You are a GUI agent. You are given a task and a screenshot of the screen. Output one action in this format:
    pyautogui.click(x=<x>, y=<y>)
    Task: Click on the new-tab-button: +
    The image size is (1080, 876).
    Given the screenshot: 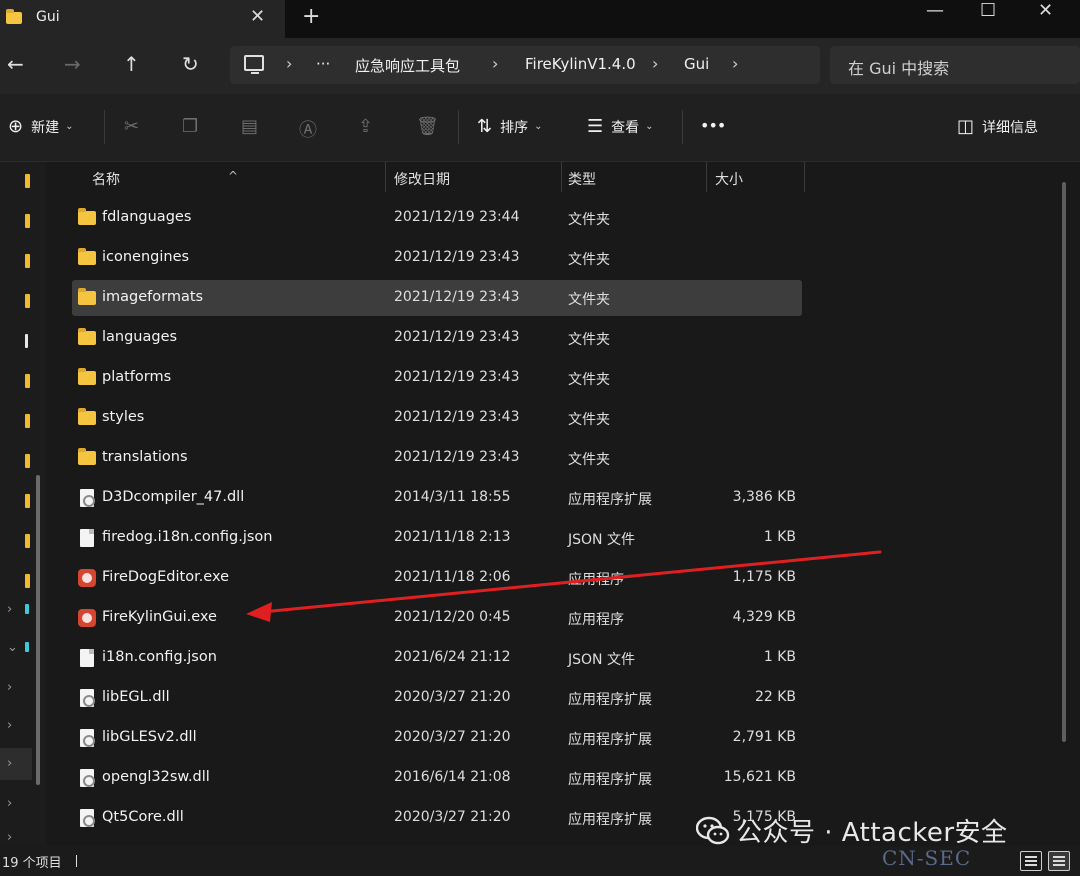 What is the action you would take?
    pyautogui.click(x=311, y=16)
    